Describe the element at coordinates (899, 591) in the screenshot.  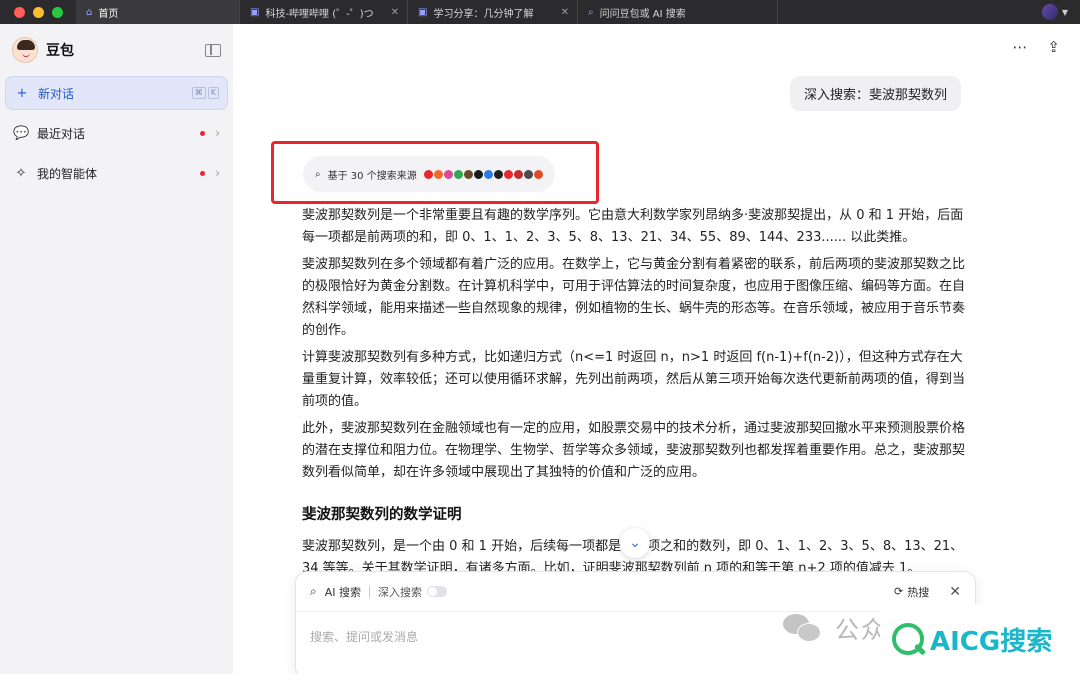
I see `refresh-icon: ⟳` at that location.